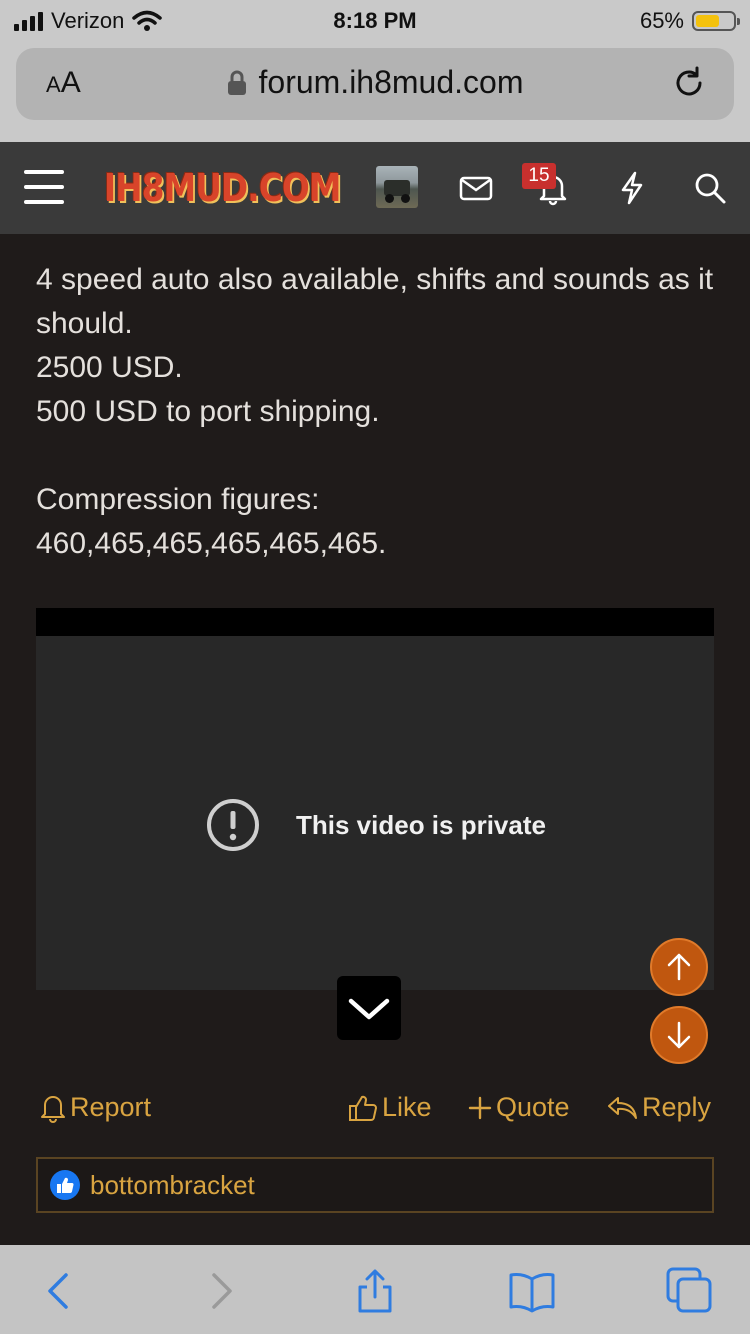 The height and width of the screenshot is (1334, 750). Describe the element at coordinates (222, 188) in the screenshot. I see `site-logo: IH8MUD.COM` at that location.